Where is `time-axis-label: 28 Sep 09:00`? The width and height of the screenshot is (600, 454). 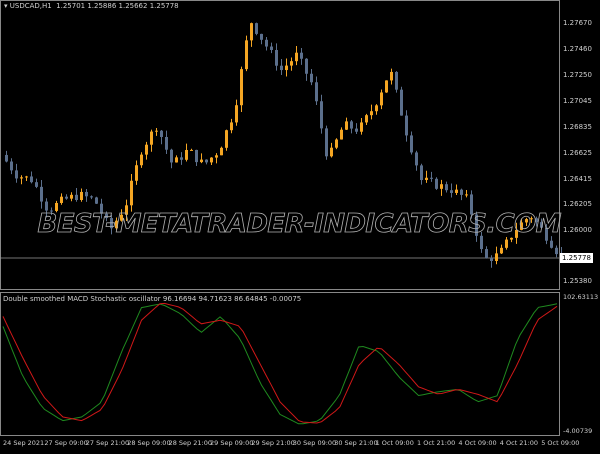 time-axis-label: 28 Sep 09:00 is located at coordinates (149, 443).